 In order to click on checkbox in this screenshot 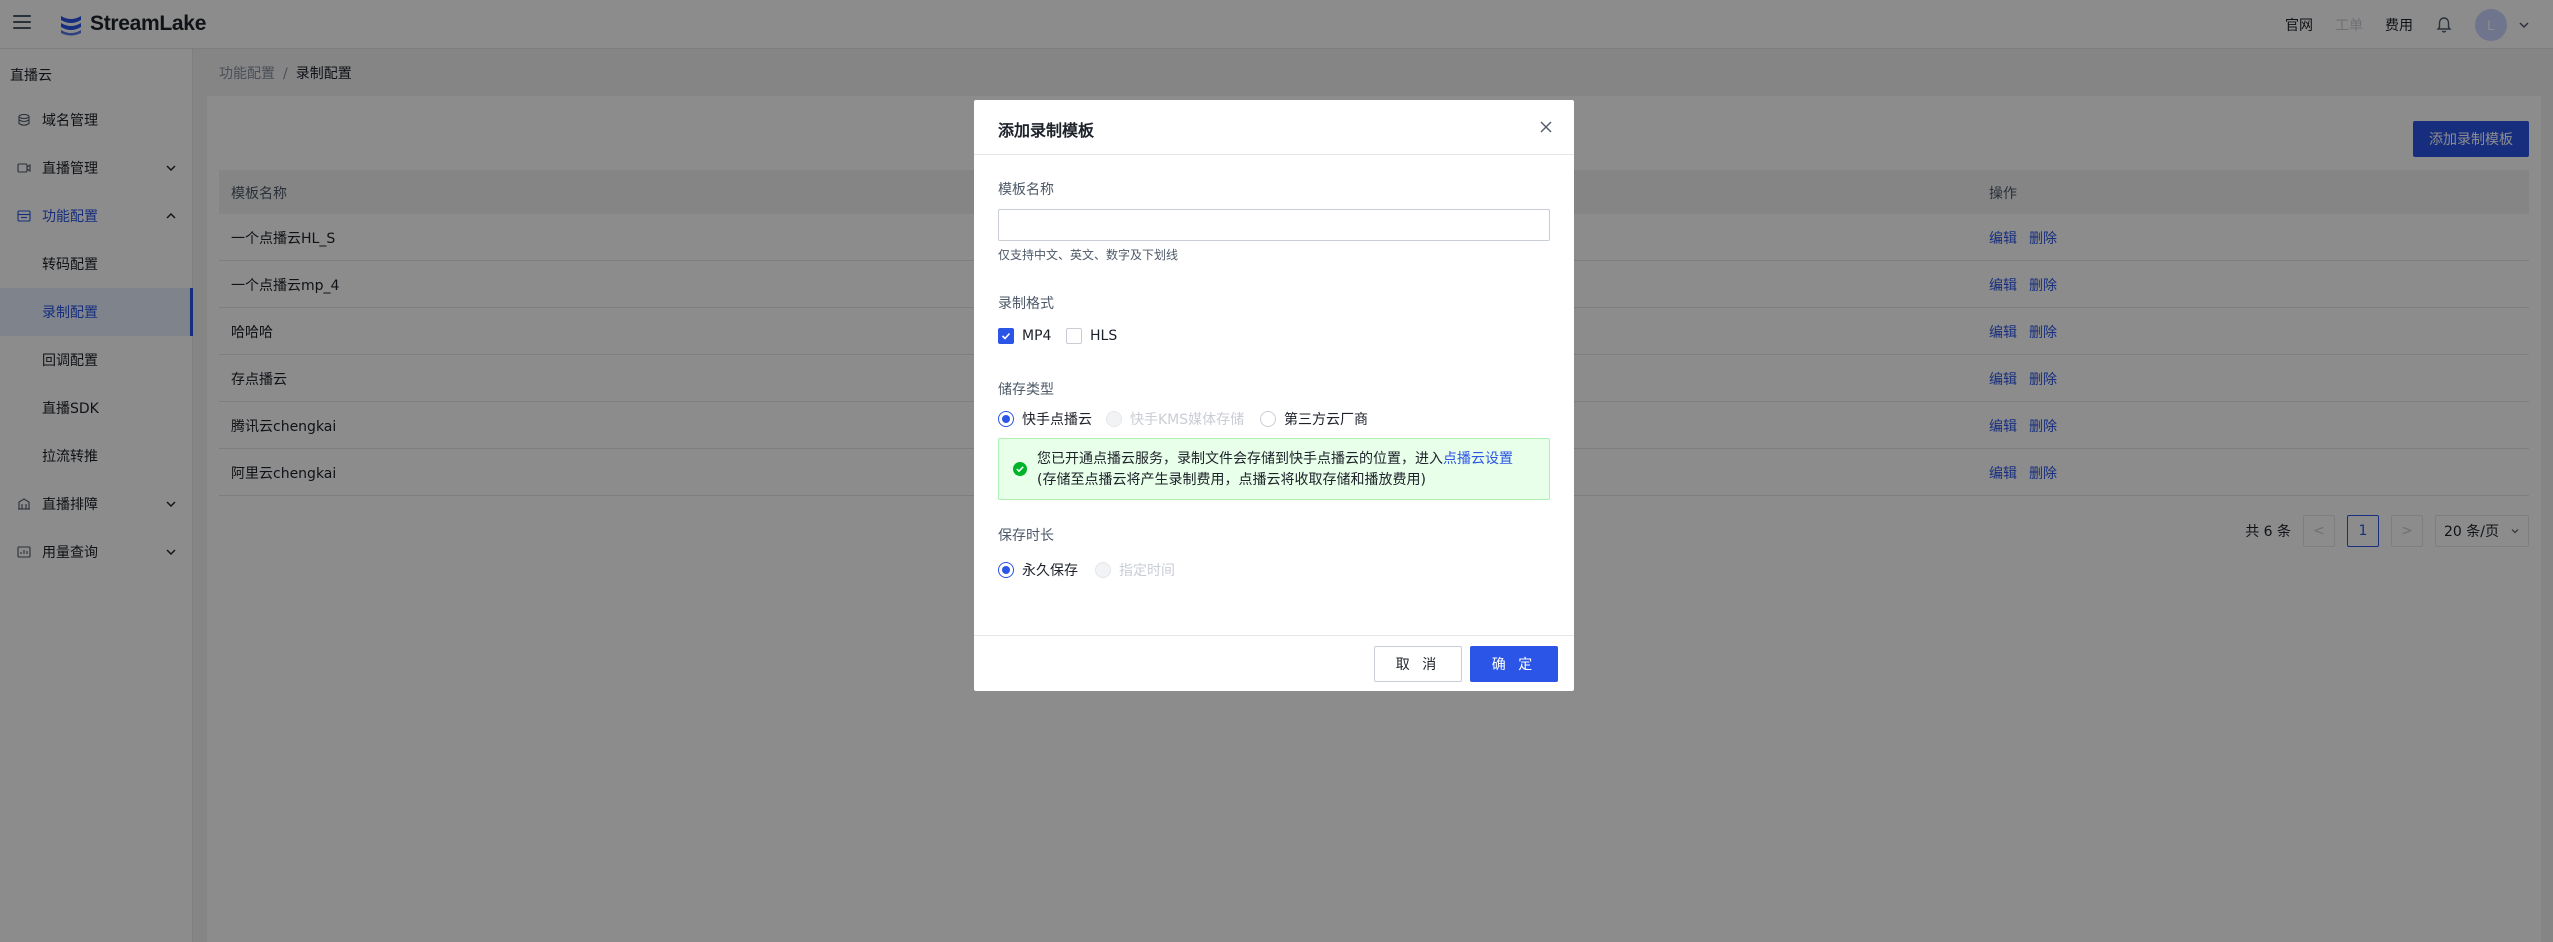, I will do `click(1074, 336)`.